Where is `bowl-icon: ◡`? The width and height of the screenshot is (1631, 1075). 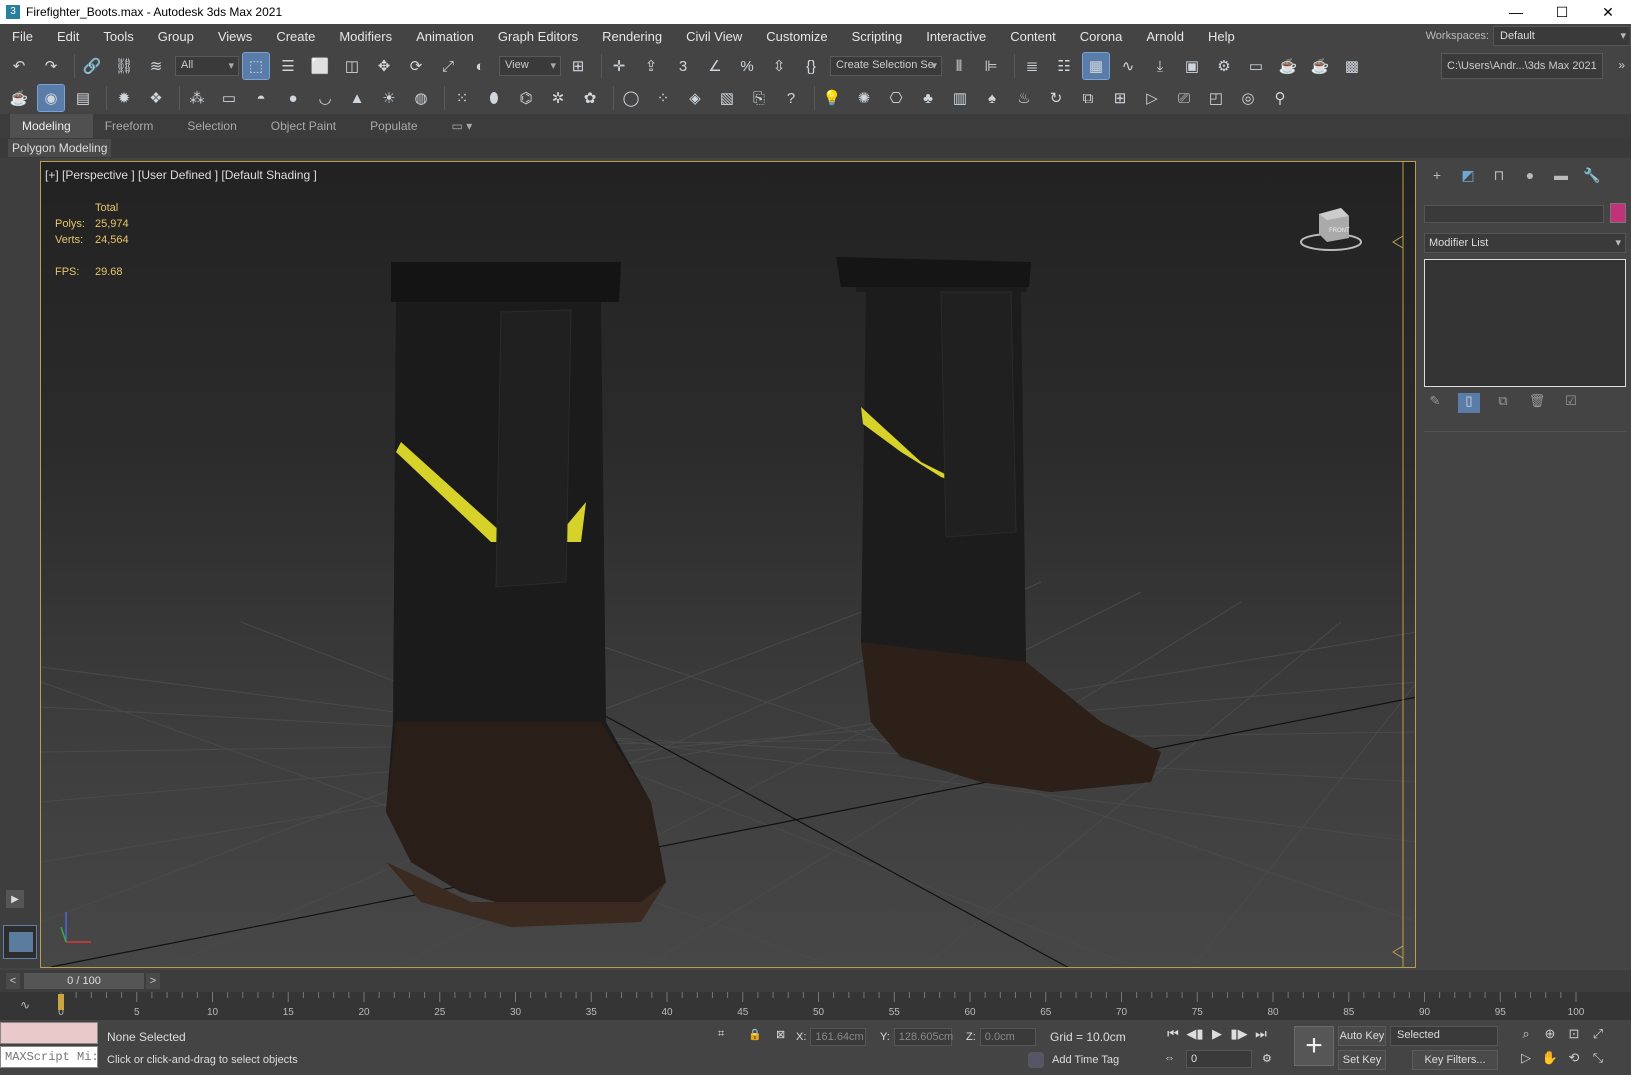
bowl-icon: ◡ is located at coordinates (325, 98).